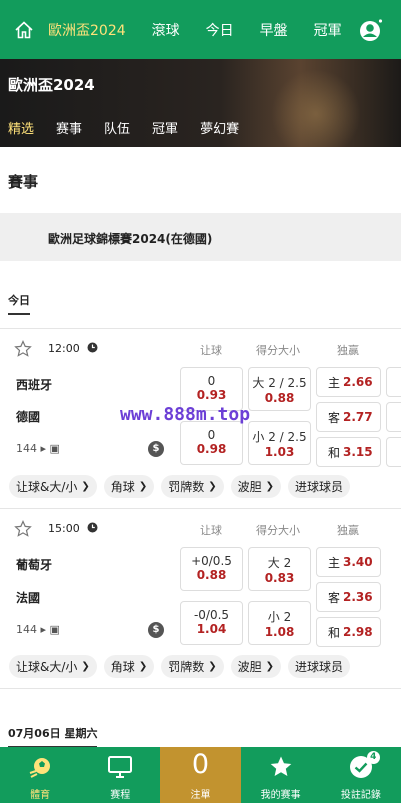 The height and width of the screenshot is (803, 401). What do you see at coordinates (185, 414) in the screenshot?
I see `watermark-text: www.888m.top` at bounding box center [185, 414].